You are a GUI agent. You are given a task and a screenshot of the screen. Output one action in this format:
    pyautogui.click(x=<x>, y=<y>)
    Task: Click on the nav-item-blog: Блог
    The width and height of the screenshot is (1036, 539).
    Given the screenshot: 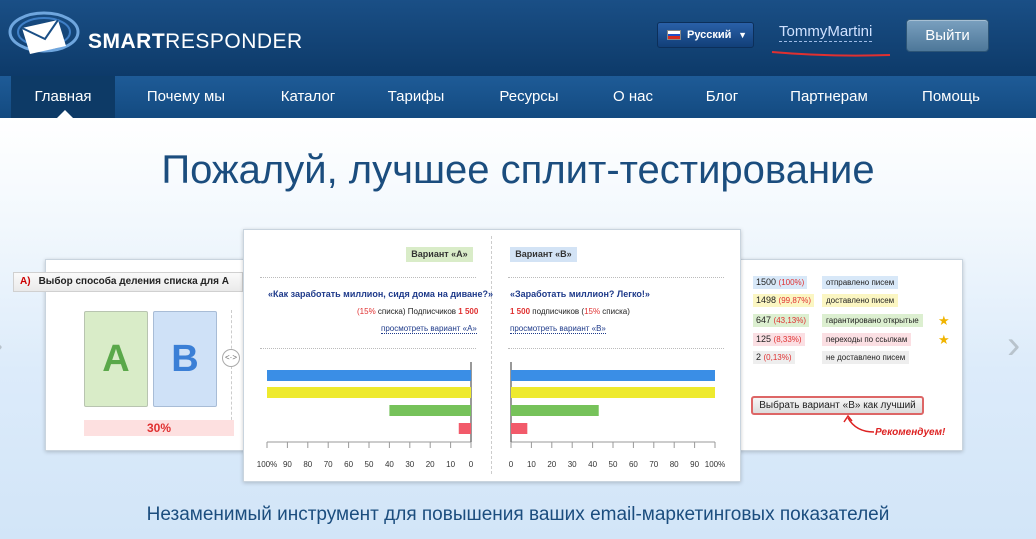 What is the action you would take?
    pyautogui.click(x=722, y=97)
    